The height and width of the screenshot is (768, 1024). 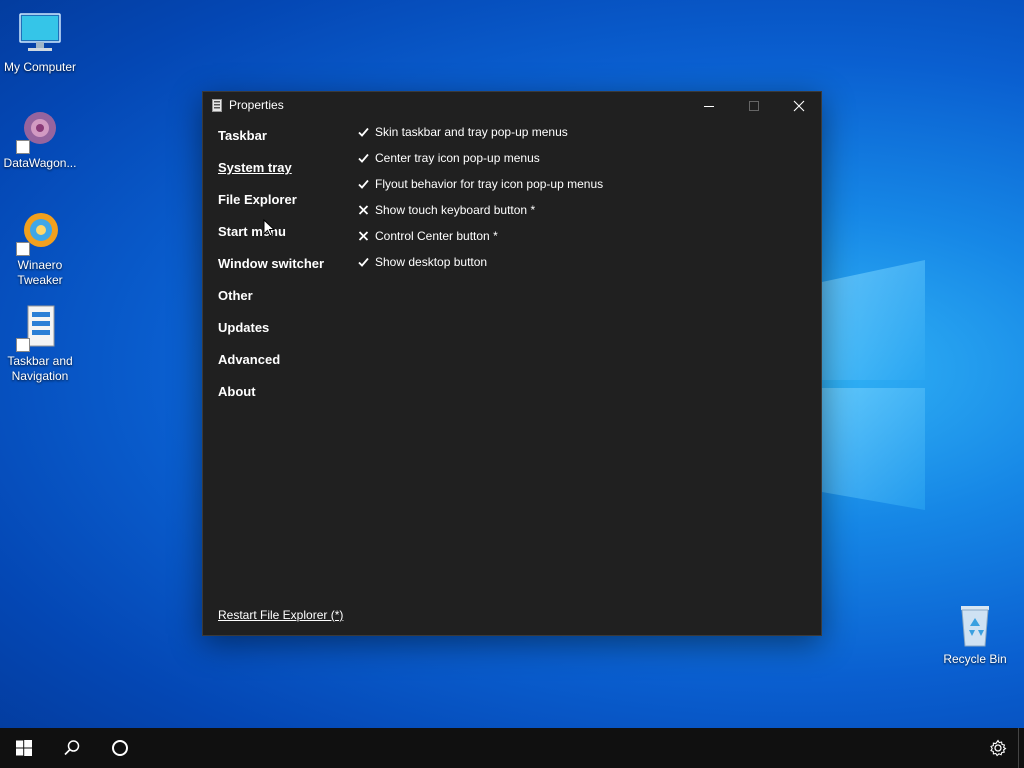 I want to click on search-icon, so click(x=72, y=748).